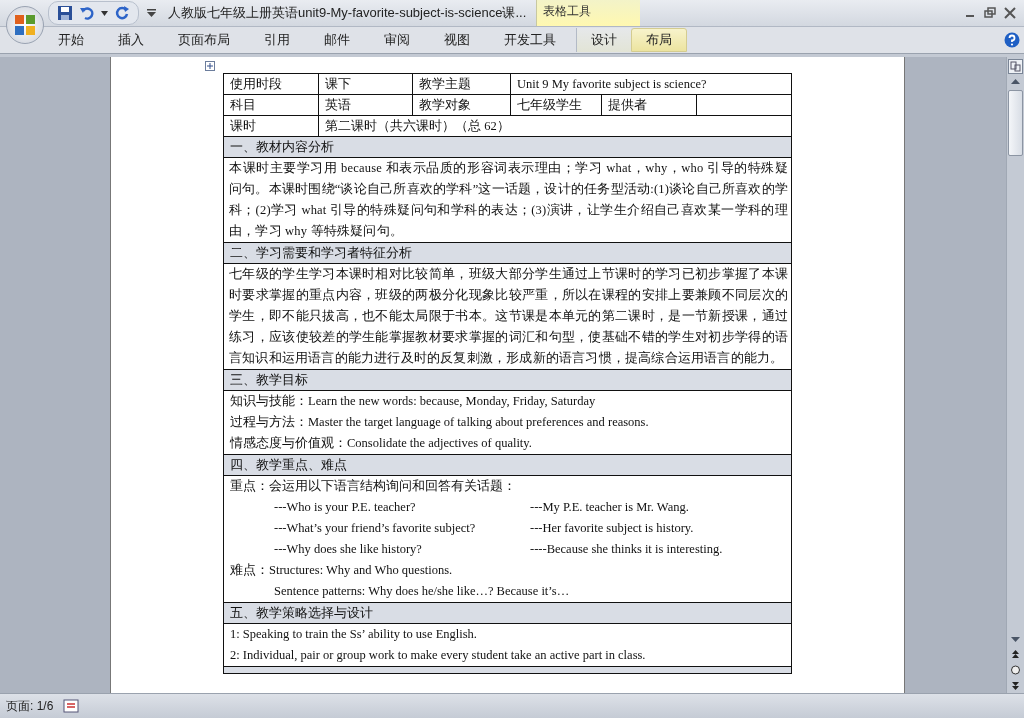  Describe the element at coordinates (556, 105) in the screenshot. I see `table-cell: 七年级学生` at that location.